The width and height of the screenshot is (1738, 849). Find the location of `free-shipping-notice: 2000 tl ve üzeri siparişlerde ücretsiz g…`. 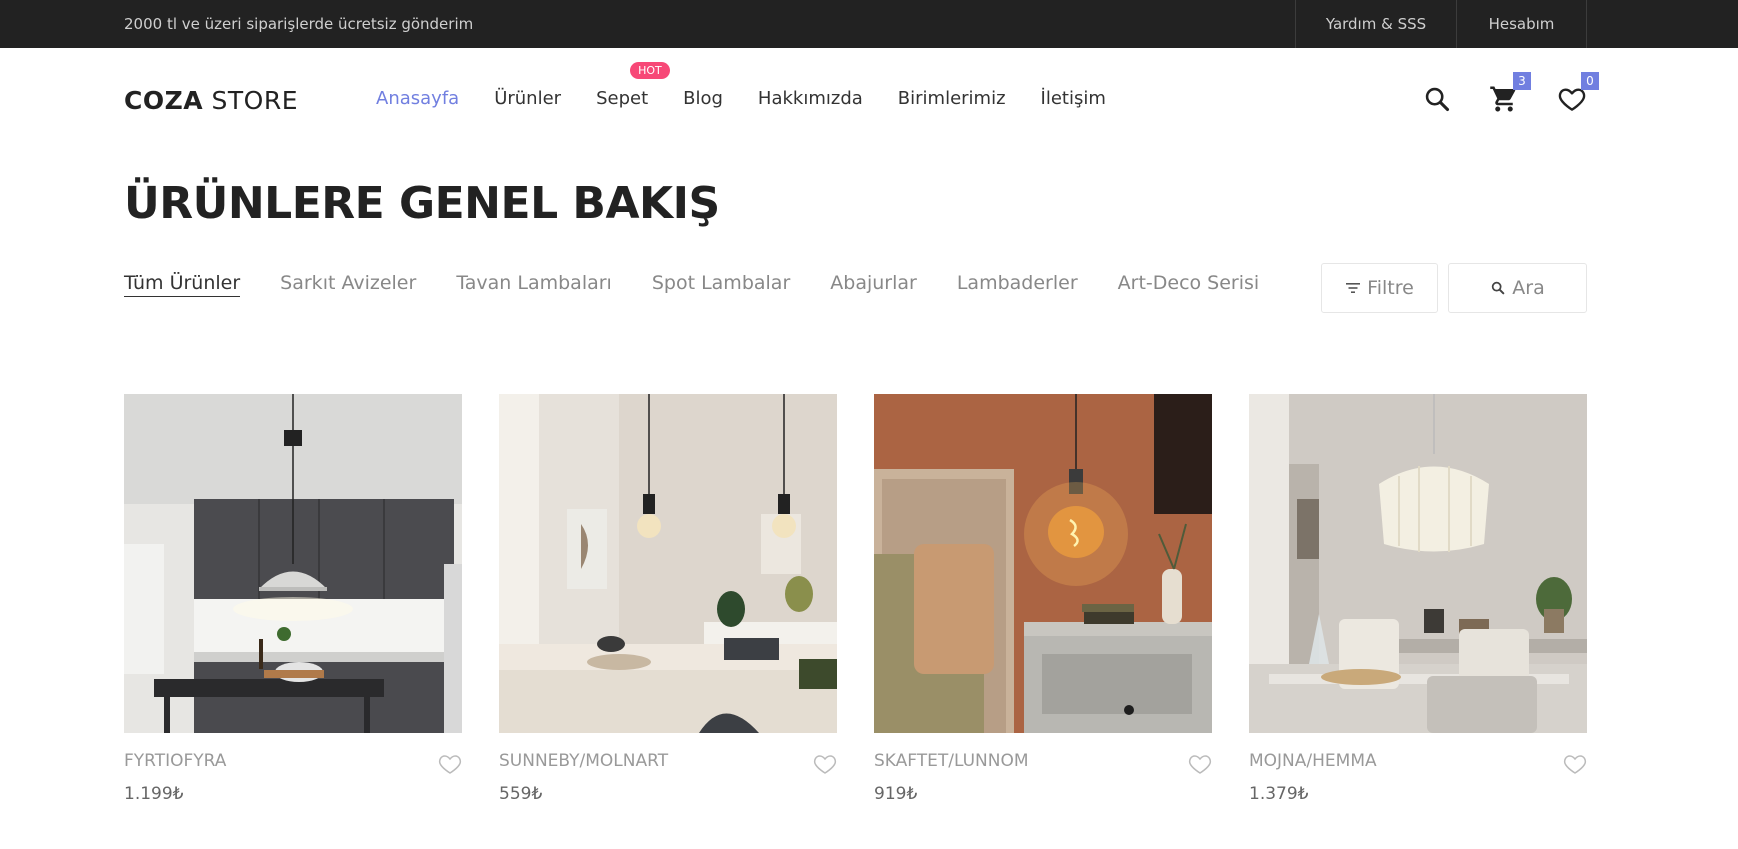

free-shipping-notice: 2000 tl ve üzeri siparişlerde ücretsiz g… is located at coordinates (299, 24).